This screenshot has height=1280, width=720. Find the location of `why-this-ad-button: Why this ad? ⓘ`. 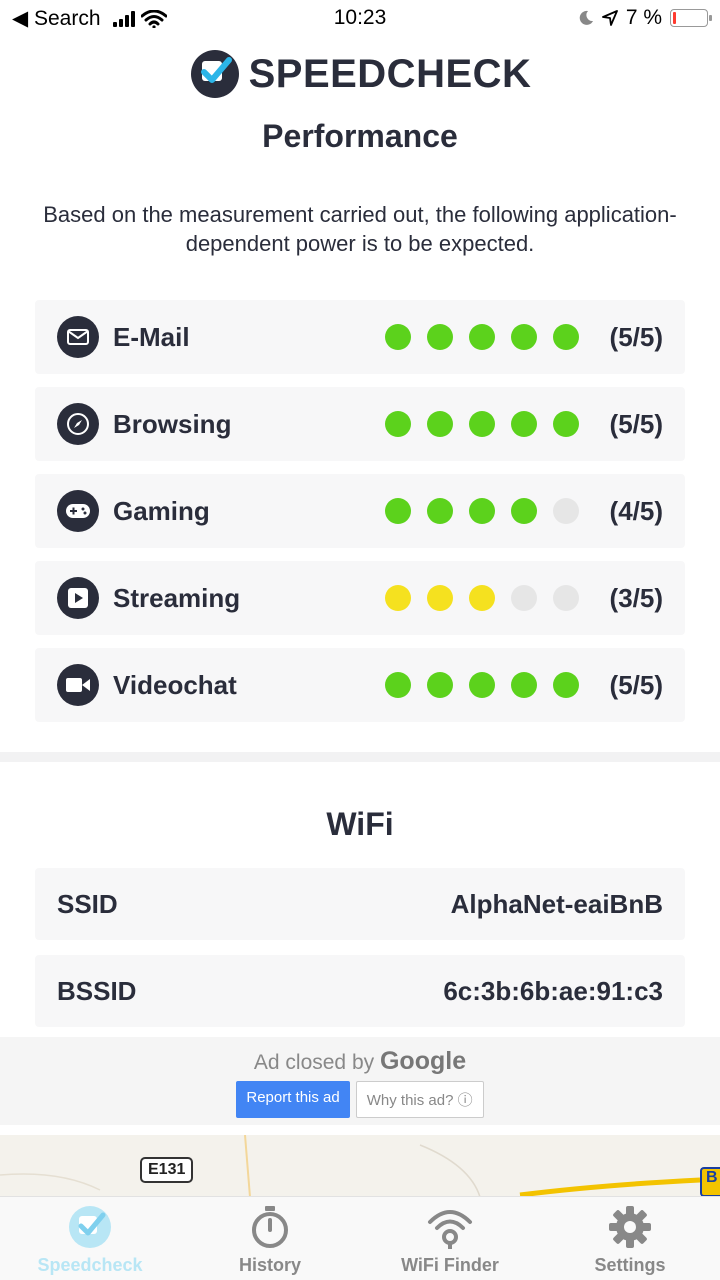

why-this-ad-button: Why this ad? ⓘ is located at coordinates (419, 1099).